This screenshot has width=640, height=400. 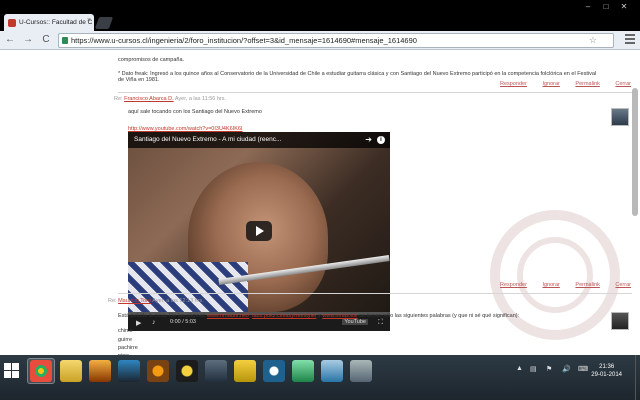 What do you see at coordinates (46, 40) in the screenshot?
I see `reload-icon: C` at bounding box center [46, 40].